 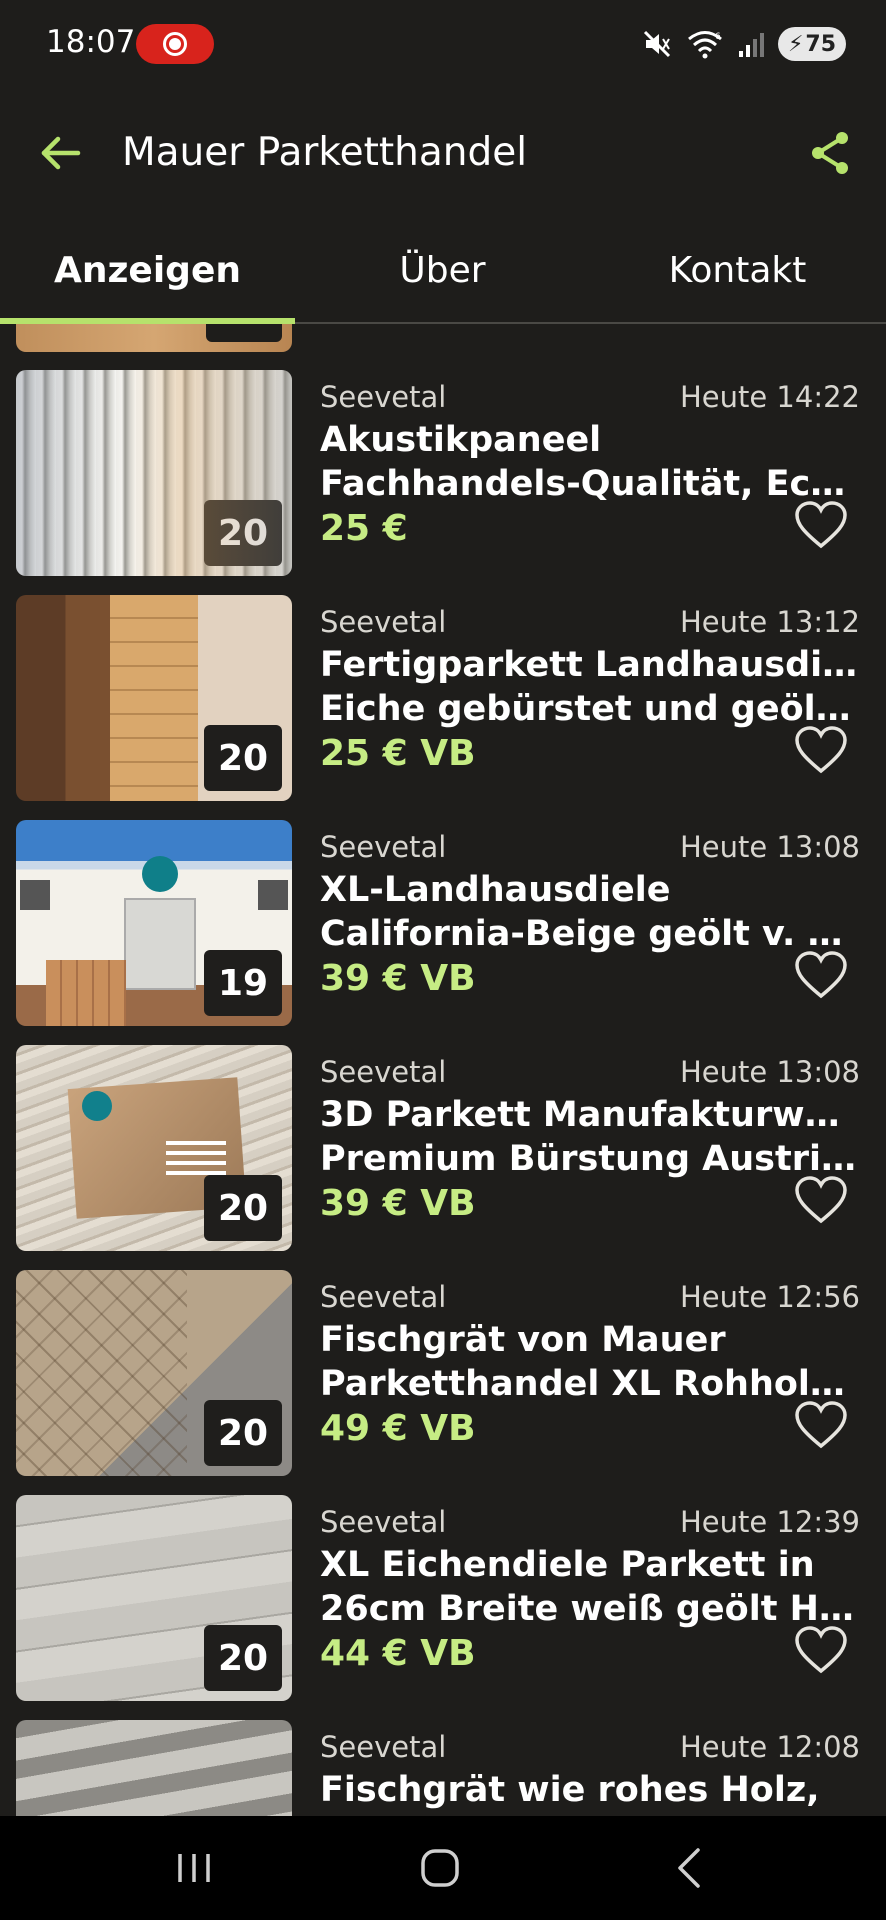 I want to click on listing-title: XL-Landhausdiele, so click(x=495, y=890).